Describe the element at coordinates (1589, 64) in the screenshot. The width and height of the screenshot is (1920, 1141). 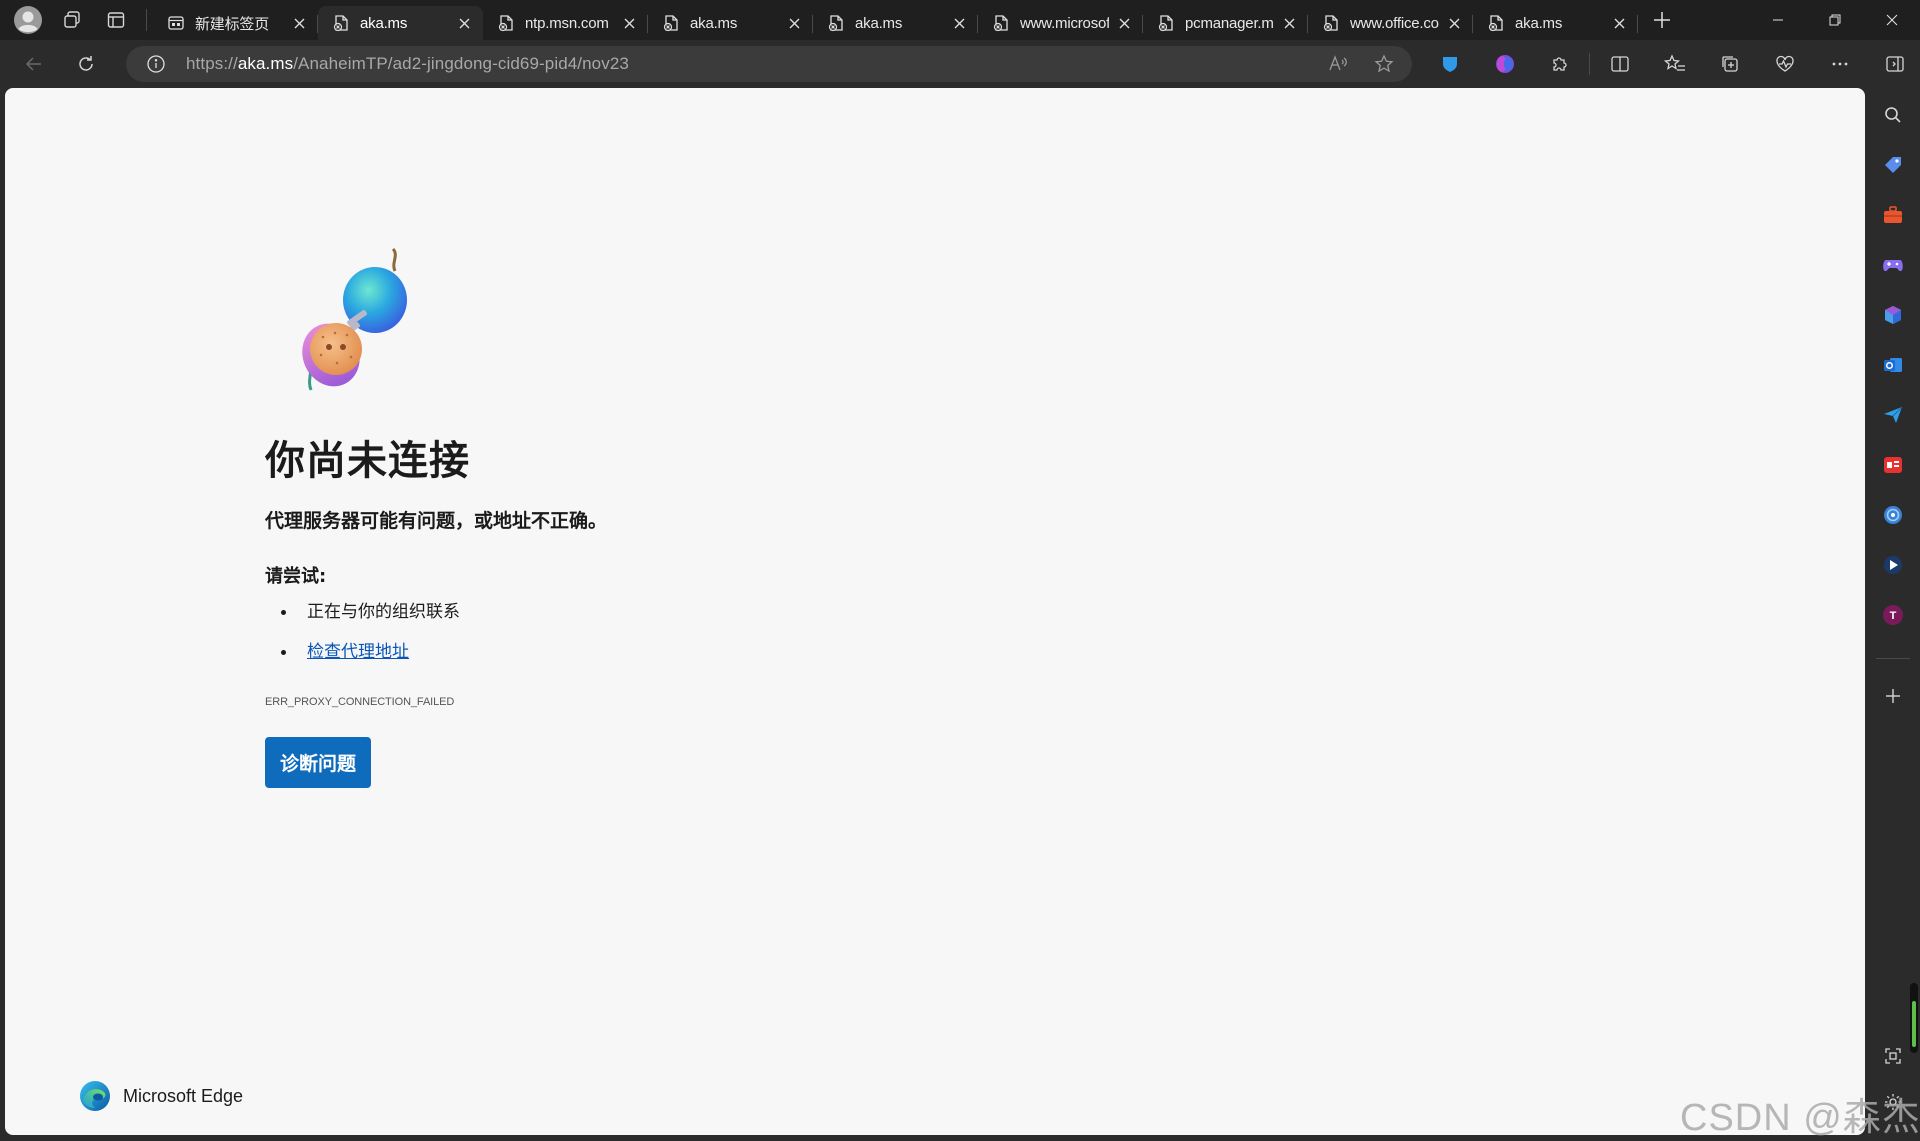
I see `toolbar-divider` at that location.